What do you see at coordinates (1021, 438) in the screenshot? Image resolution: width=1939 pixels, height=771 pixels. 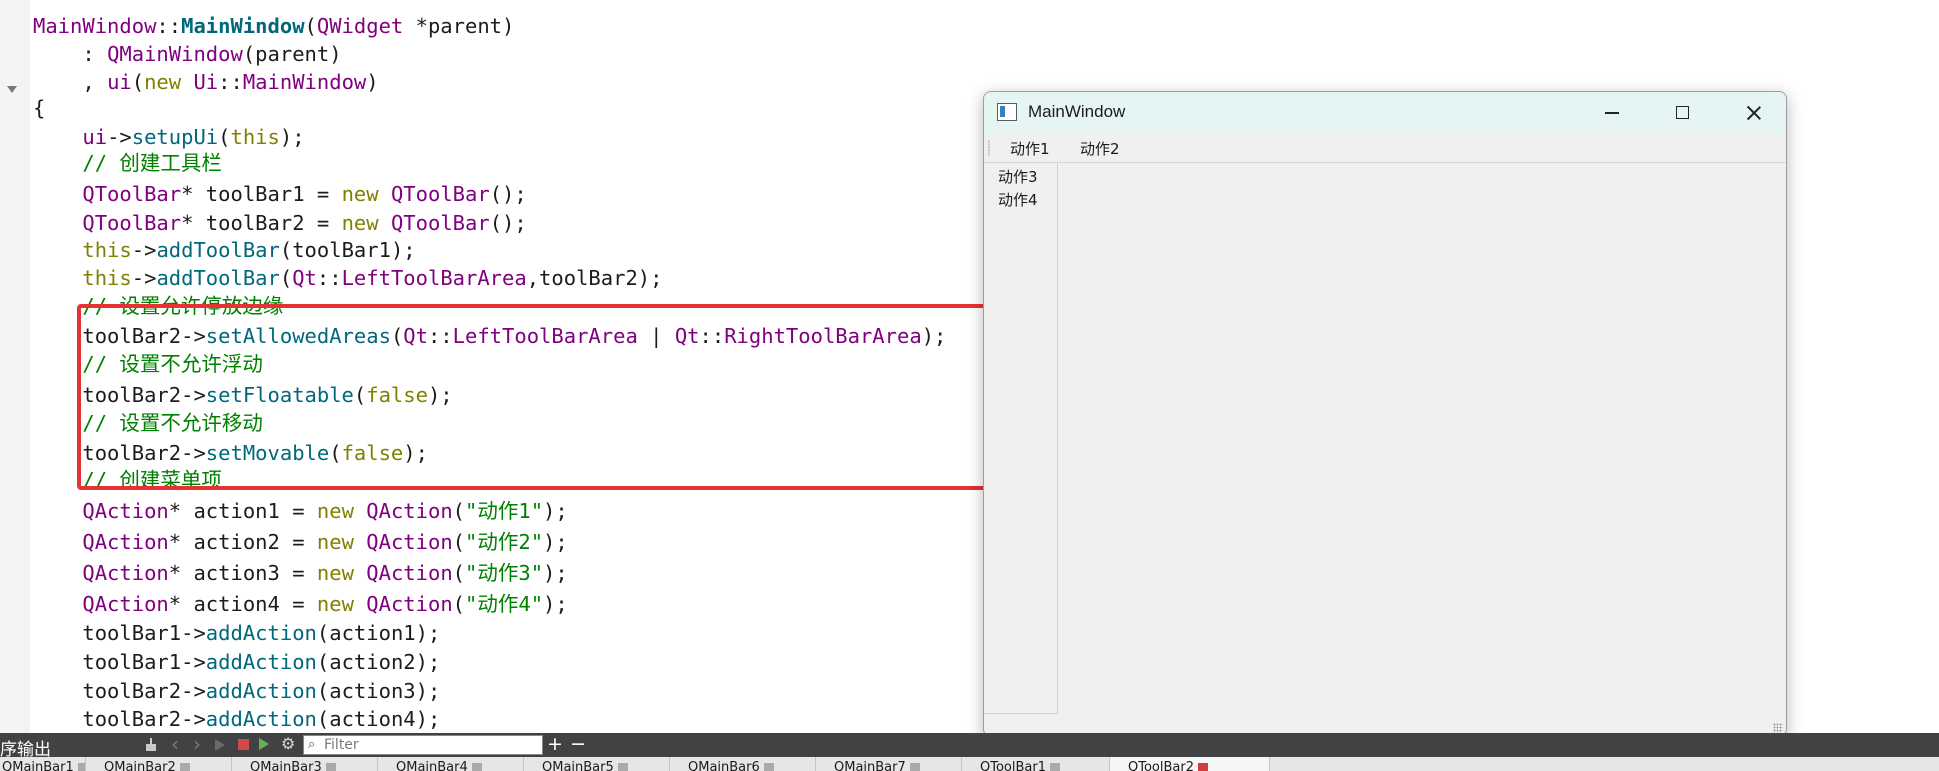 I see `toolbar-left: 动作3 动作4` at bounding box center [1021, 438].